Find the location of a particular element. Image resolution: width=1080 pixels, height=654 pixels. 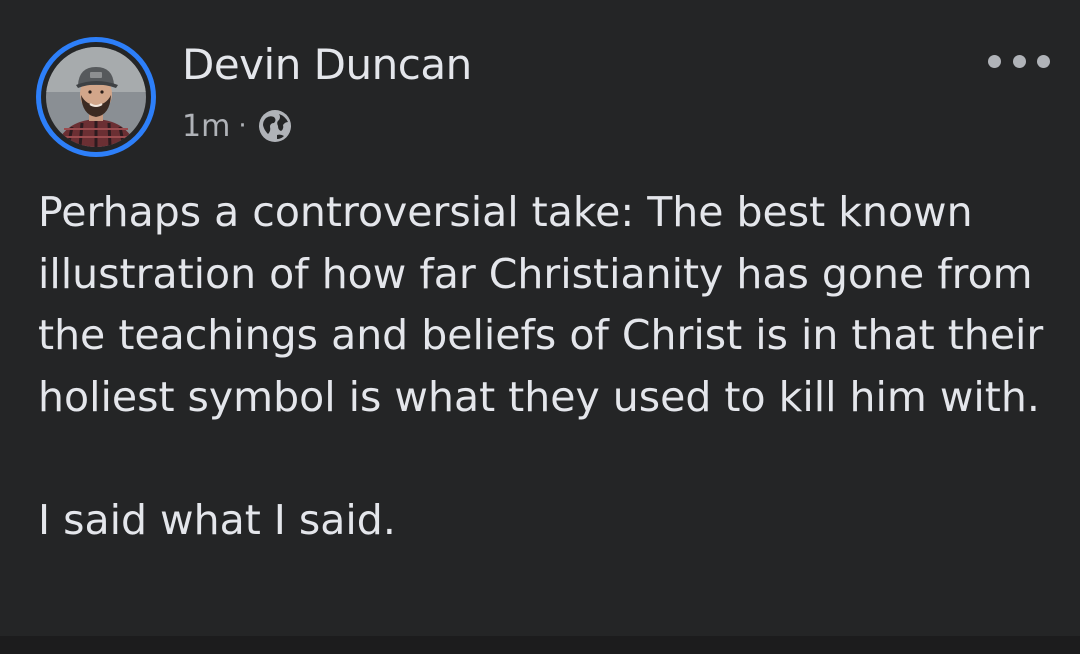

globe-icon is located at coordinates (275, 126).